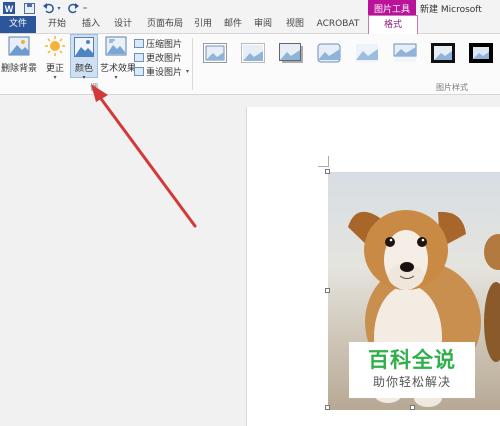  What do you see at coordinates (144, 156) in the screenshot?
I see `annotation-arrow` at bounding box center [144, 156].